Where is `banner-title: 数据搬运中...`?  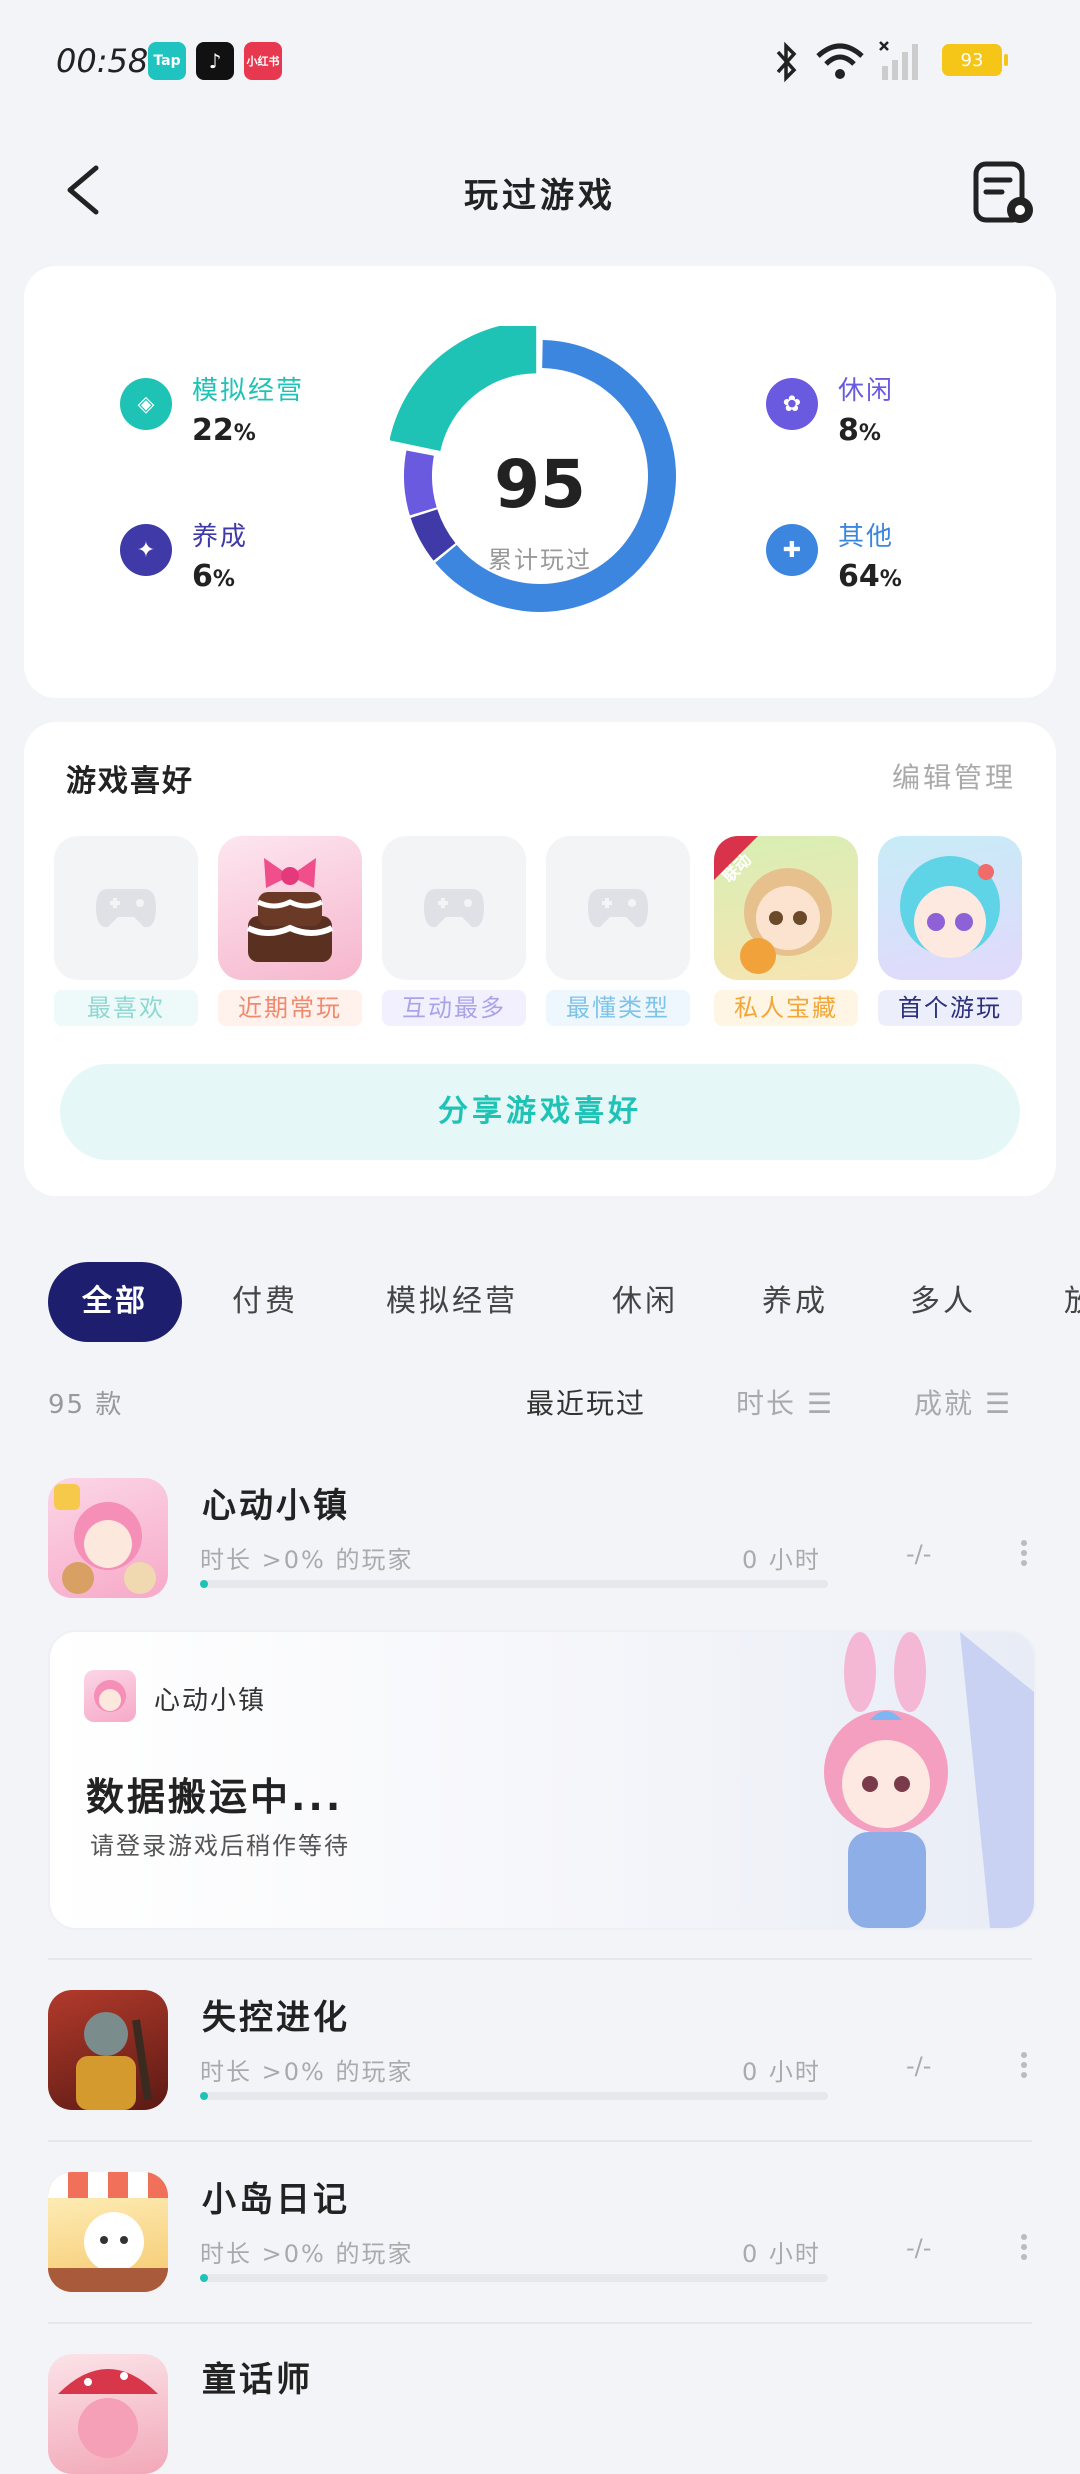 banner-title: 数据搬运中... is located at coordinates (215, 1797).